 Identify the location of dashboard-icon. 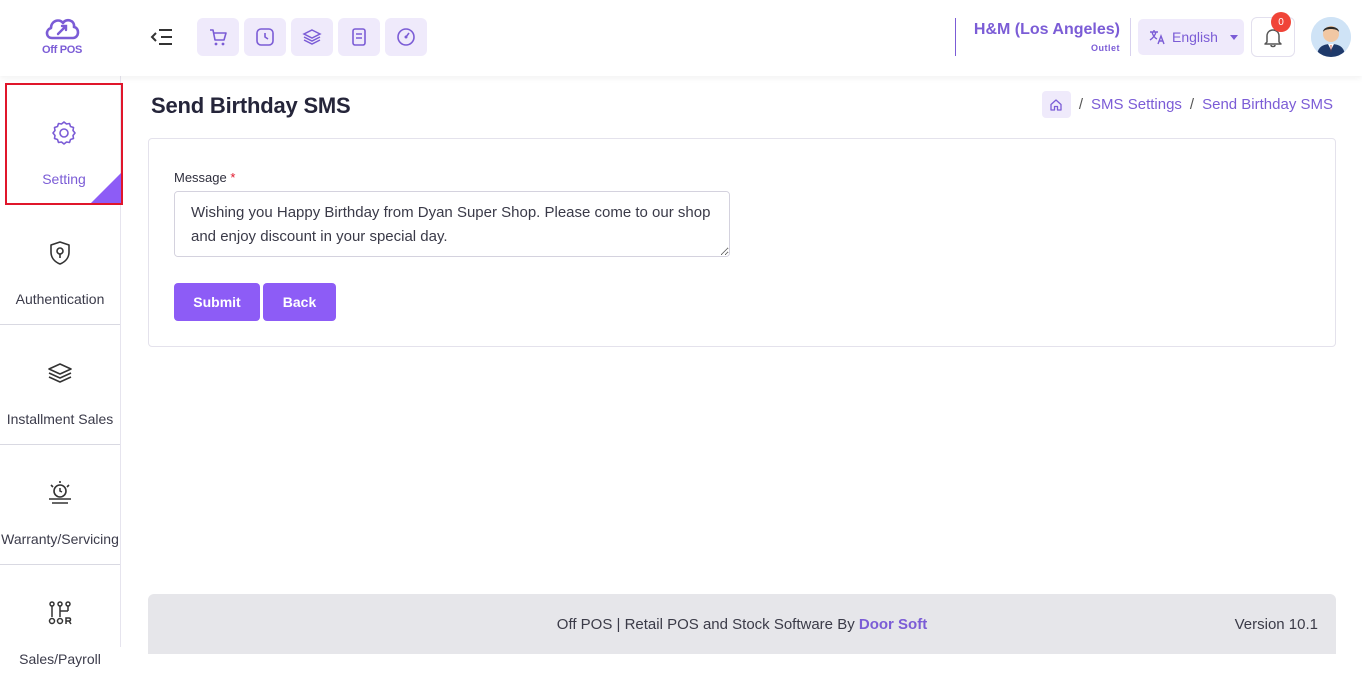
(406, 37).